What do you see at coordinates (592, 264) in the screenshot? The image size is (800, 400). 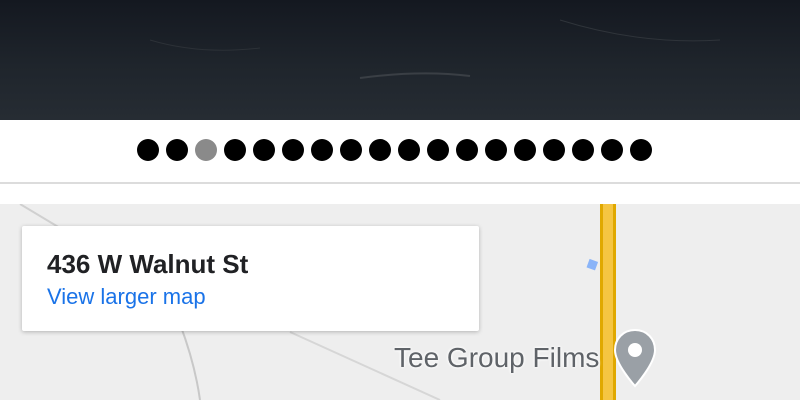 I see `map-marker-small` at bounding box center [592, 264].